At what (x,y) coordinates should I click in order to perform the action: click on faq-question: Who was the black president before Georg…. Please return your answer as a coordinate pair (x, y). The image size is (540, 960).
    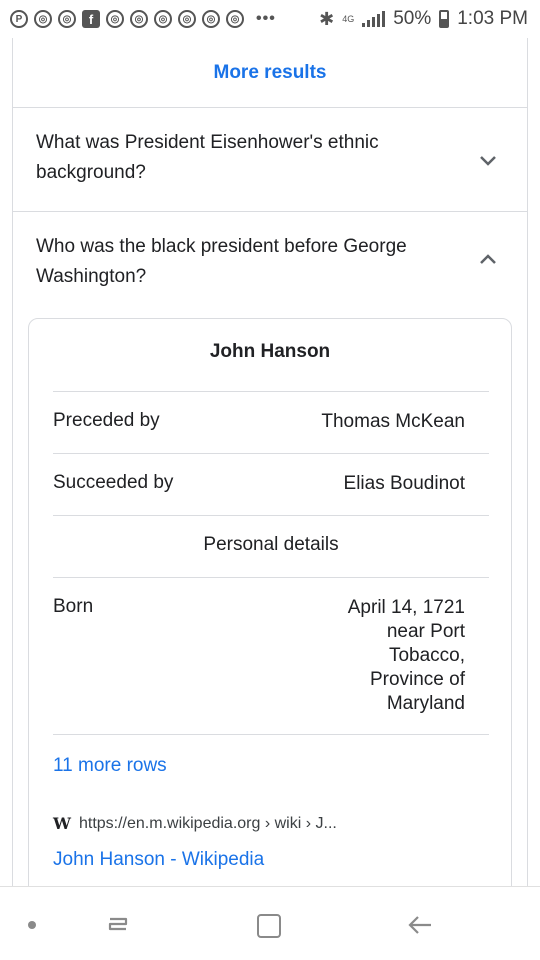
    Looking at the image, I should click on (236, 262).